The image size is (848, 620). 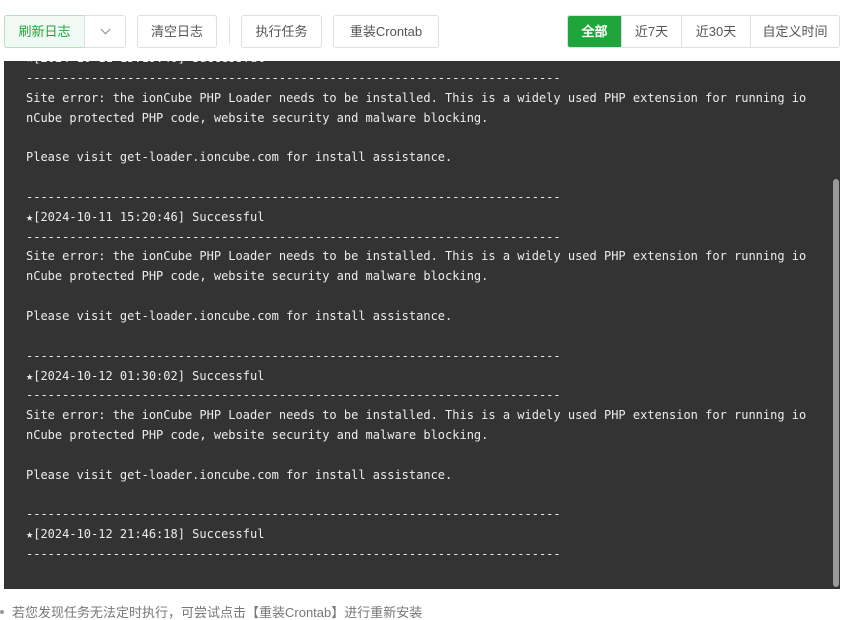 What do you see at coordinates (281, 31) in the screenshot?
I see `execute-task-button: 执行任务` at bounding box center [281, 31].